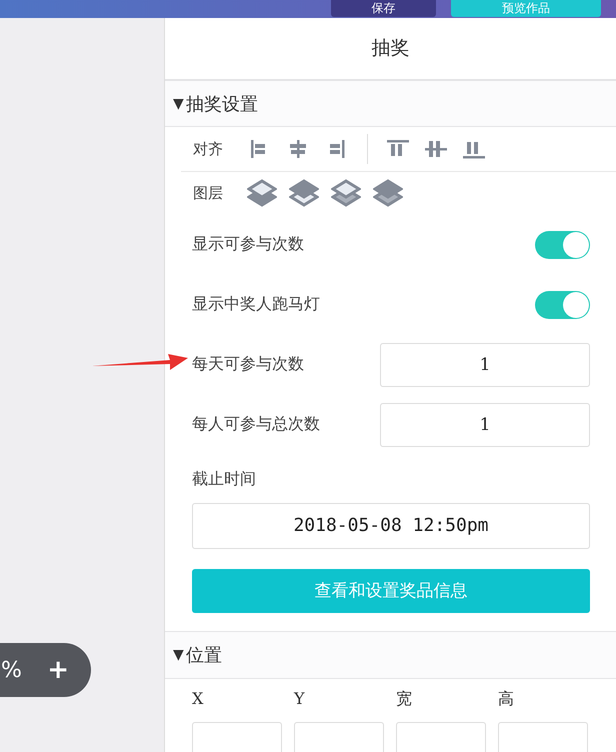  I want to click on setting-label: 每人可参与总次数, so click(256, 425).